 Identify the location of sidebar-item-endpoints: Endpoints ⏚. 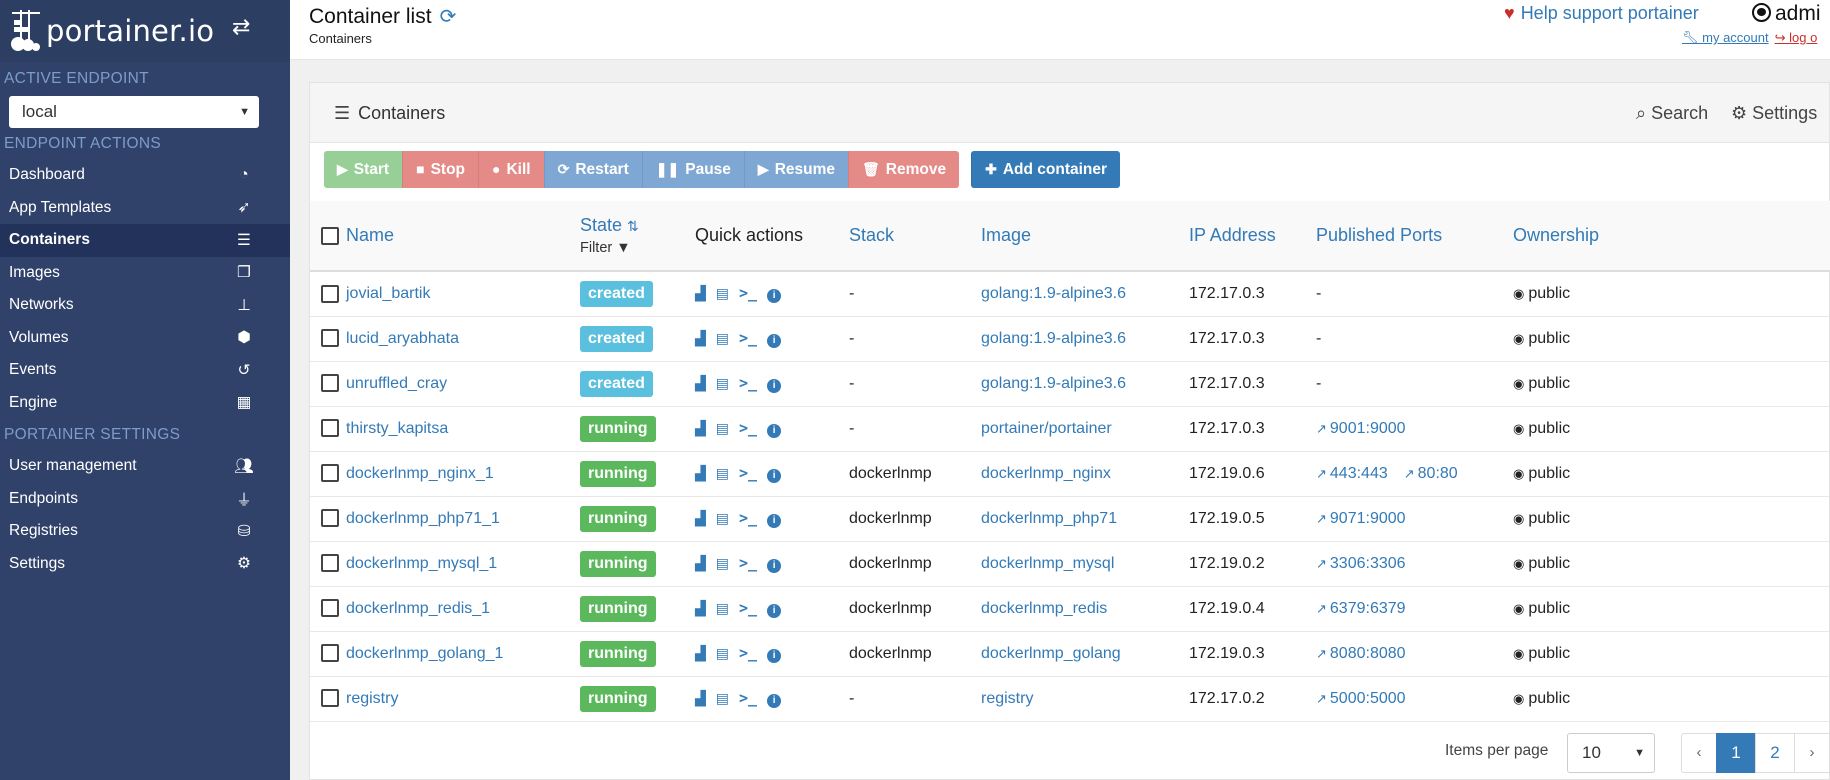
(145, 499).